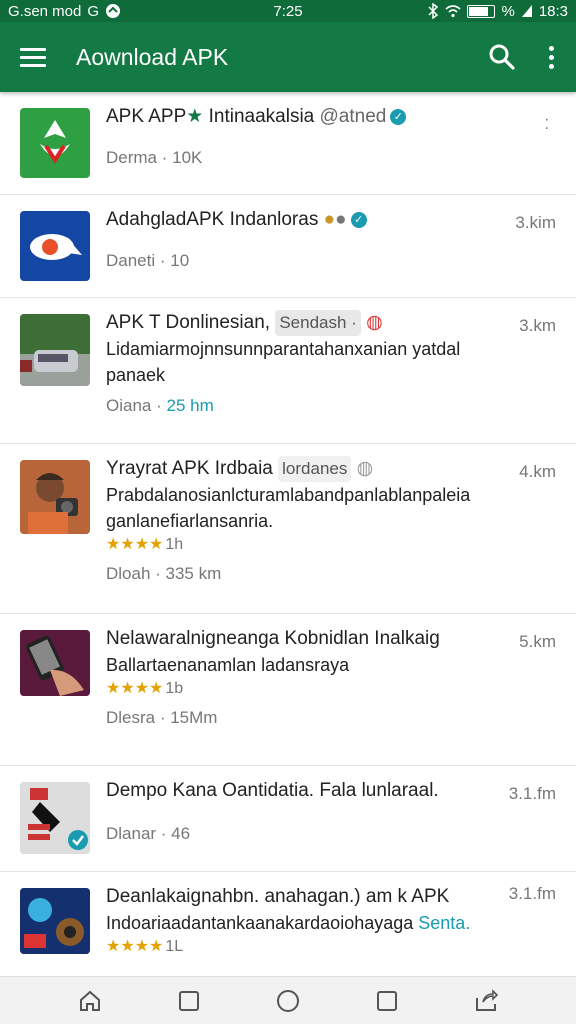  Describe the element at coordinates (113, 11) in the screenshot. I see `app-notification-icon` at that location.